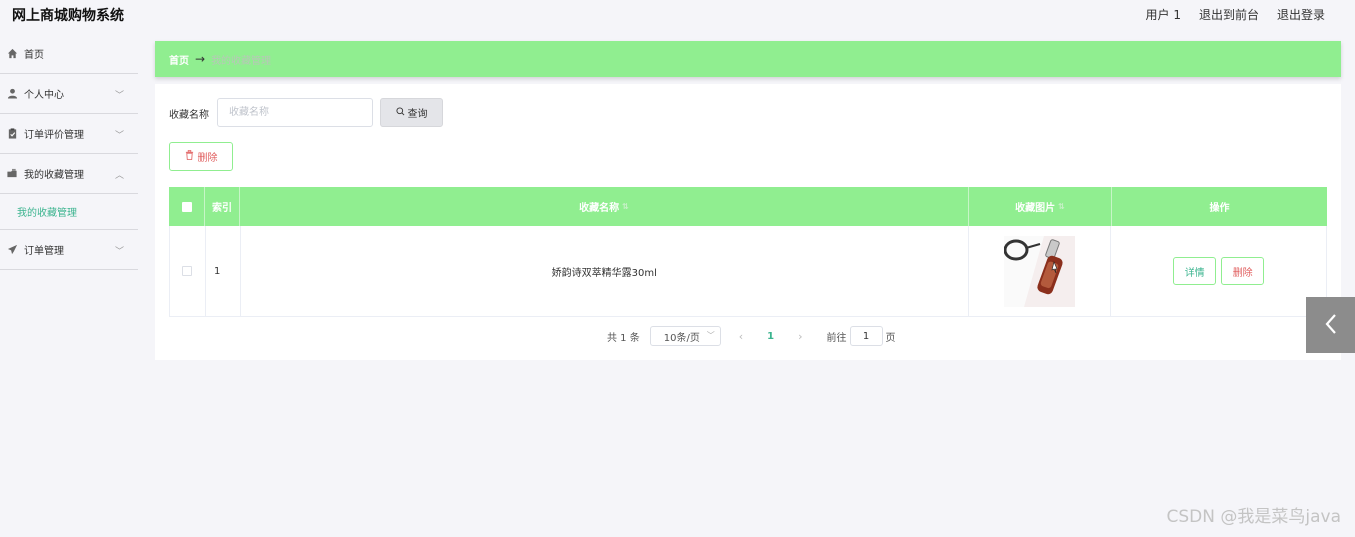 Image resolution: width=1355 pixels, height=537 pixels. I want to click on sidebar-item-home: 首页, so click(69, 54).